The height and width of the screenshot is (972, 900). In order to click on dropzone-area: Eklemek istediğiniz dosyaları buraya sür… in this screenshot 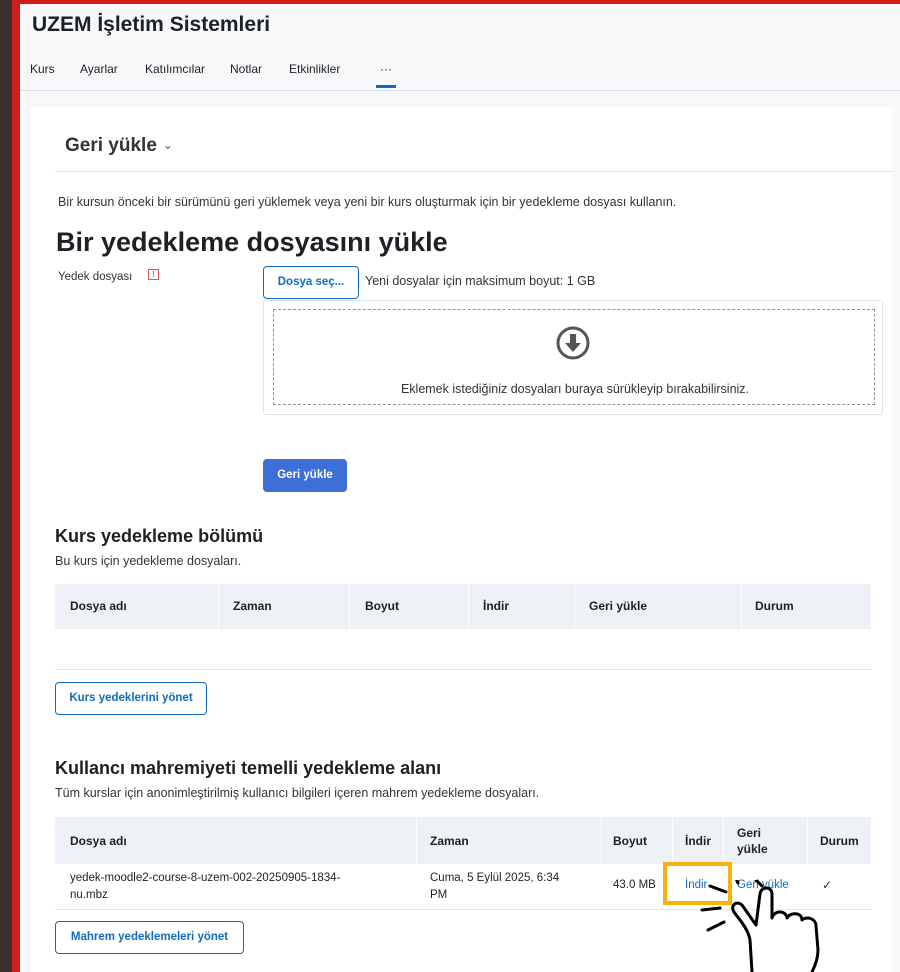, I will do `click(574, 357)`.